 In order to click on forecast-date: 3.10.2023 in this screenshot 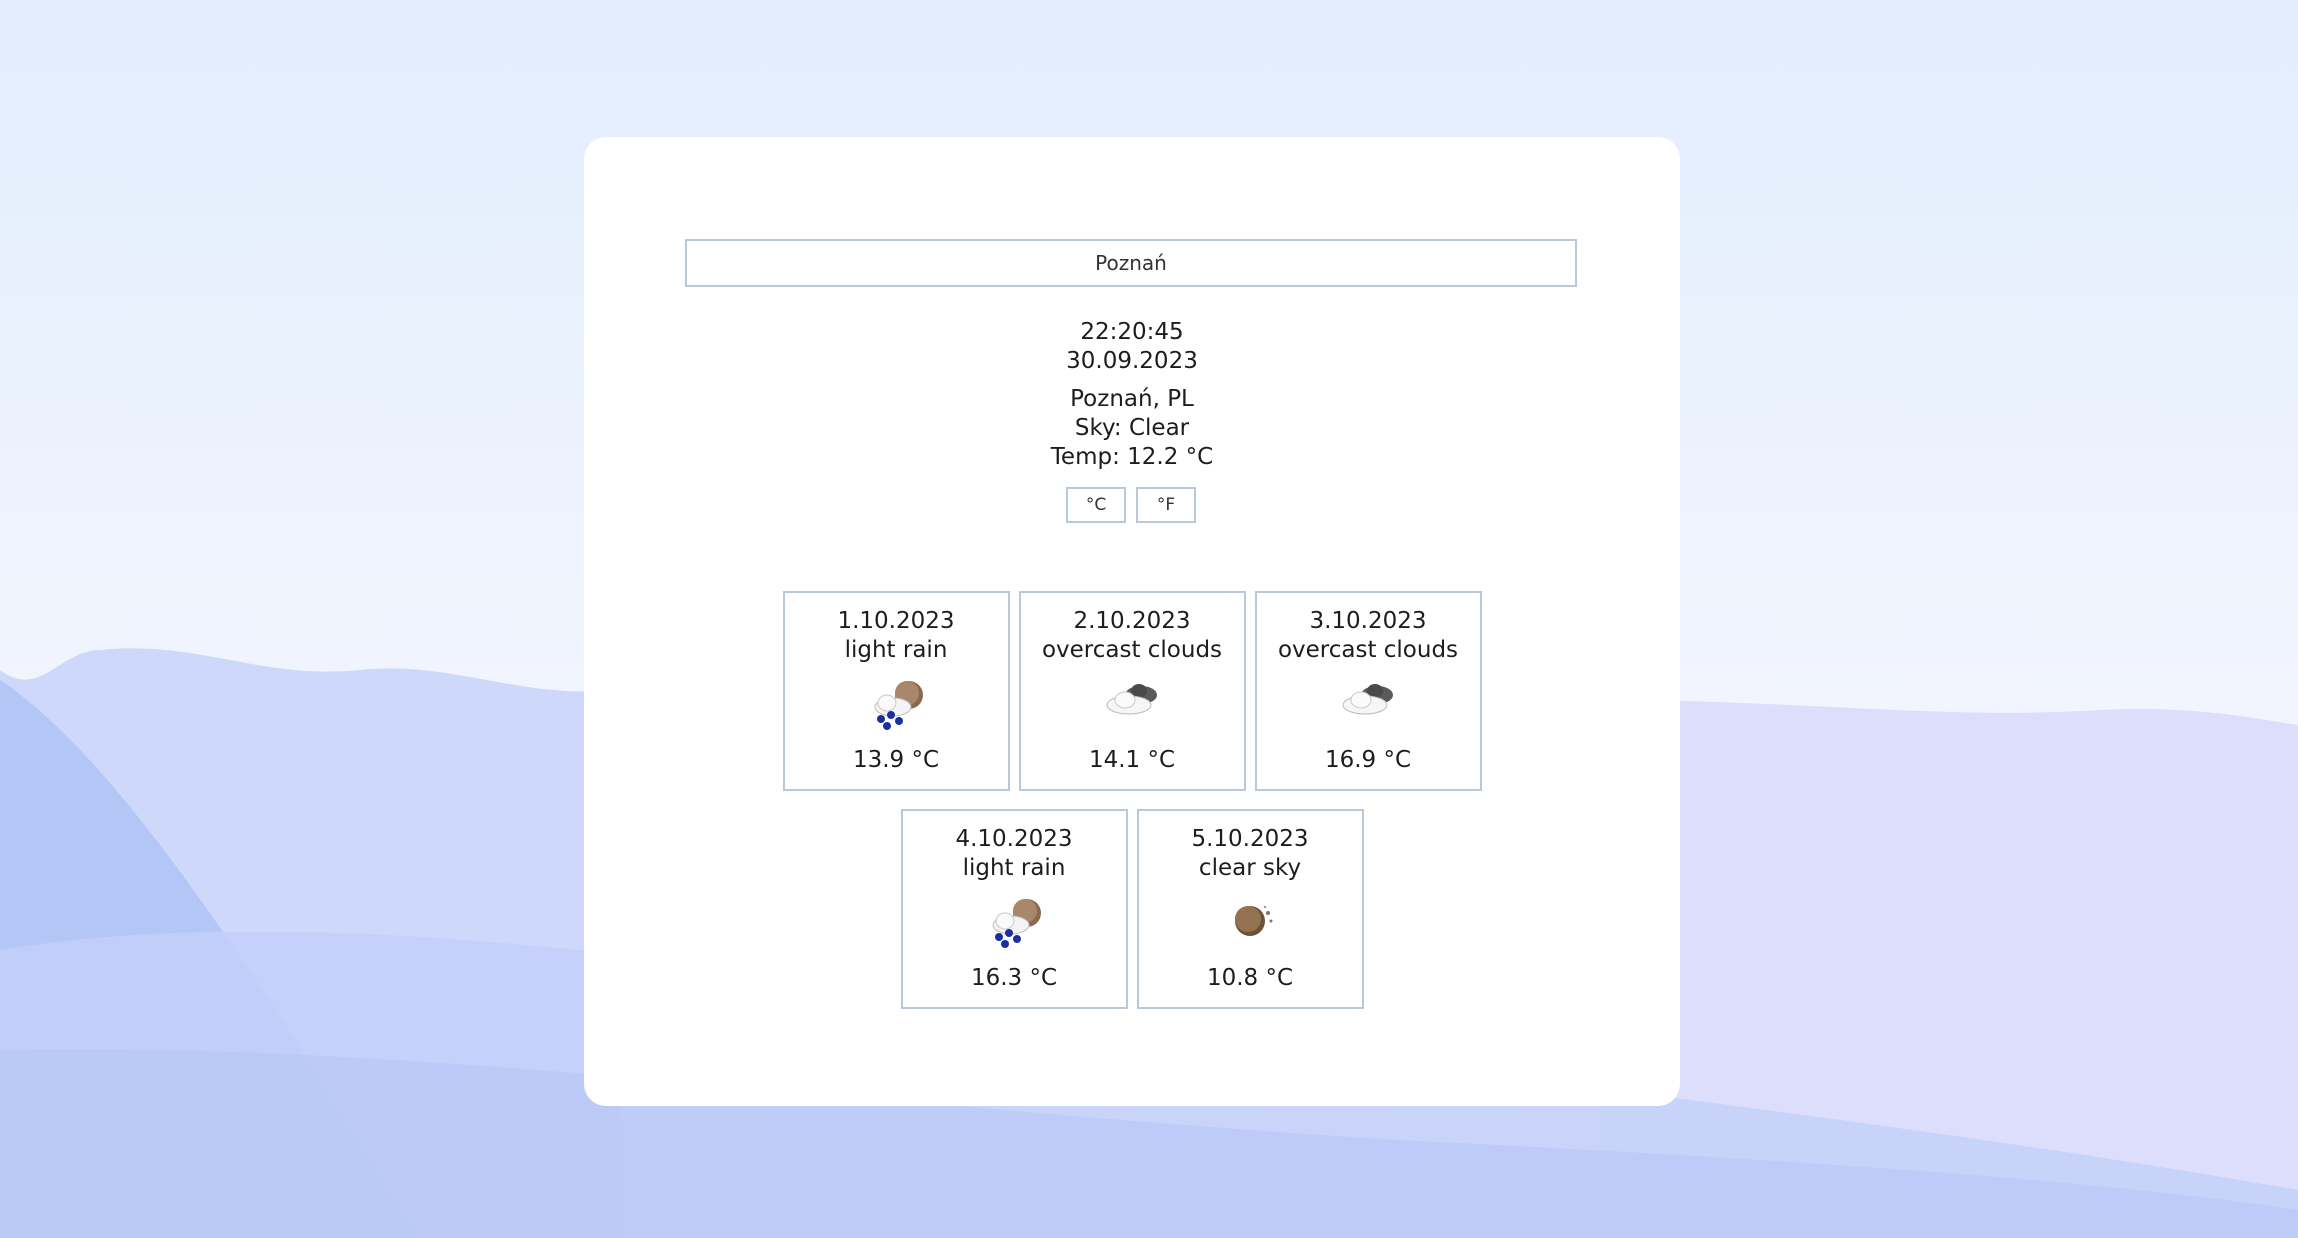, I will do `click(1368, 621)`.